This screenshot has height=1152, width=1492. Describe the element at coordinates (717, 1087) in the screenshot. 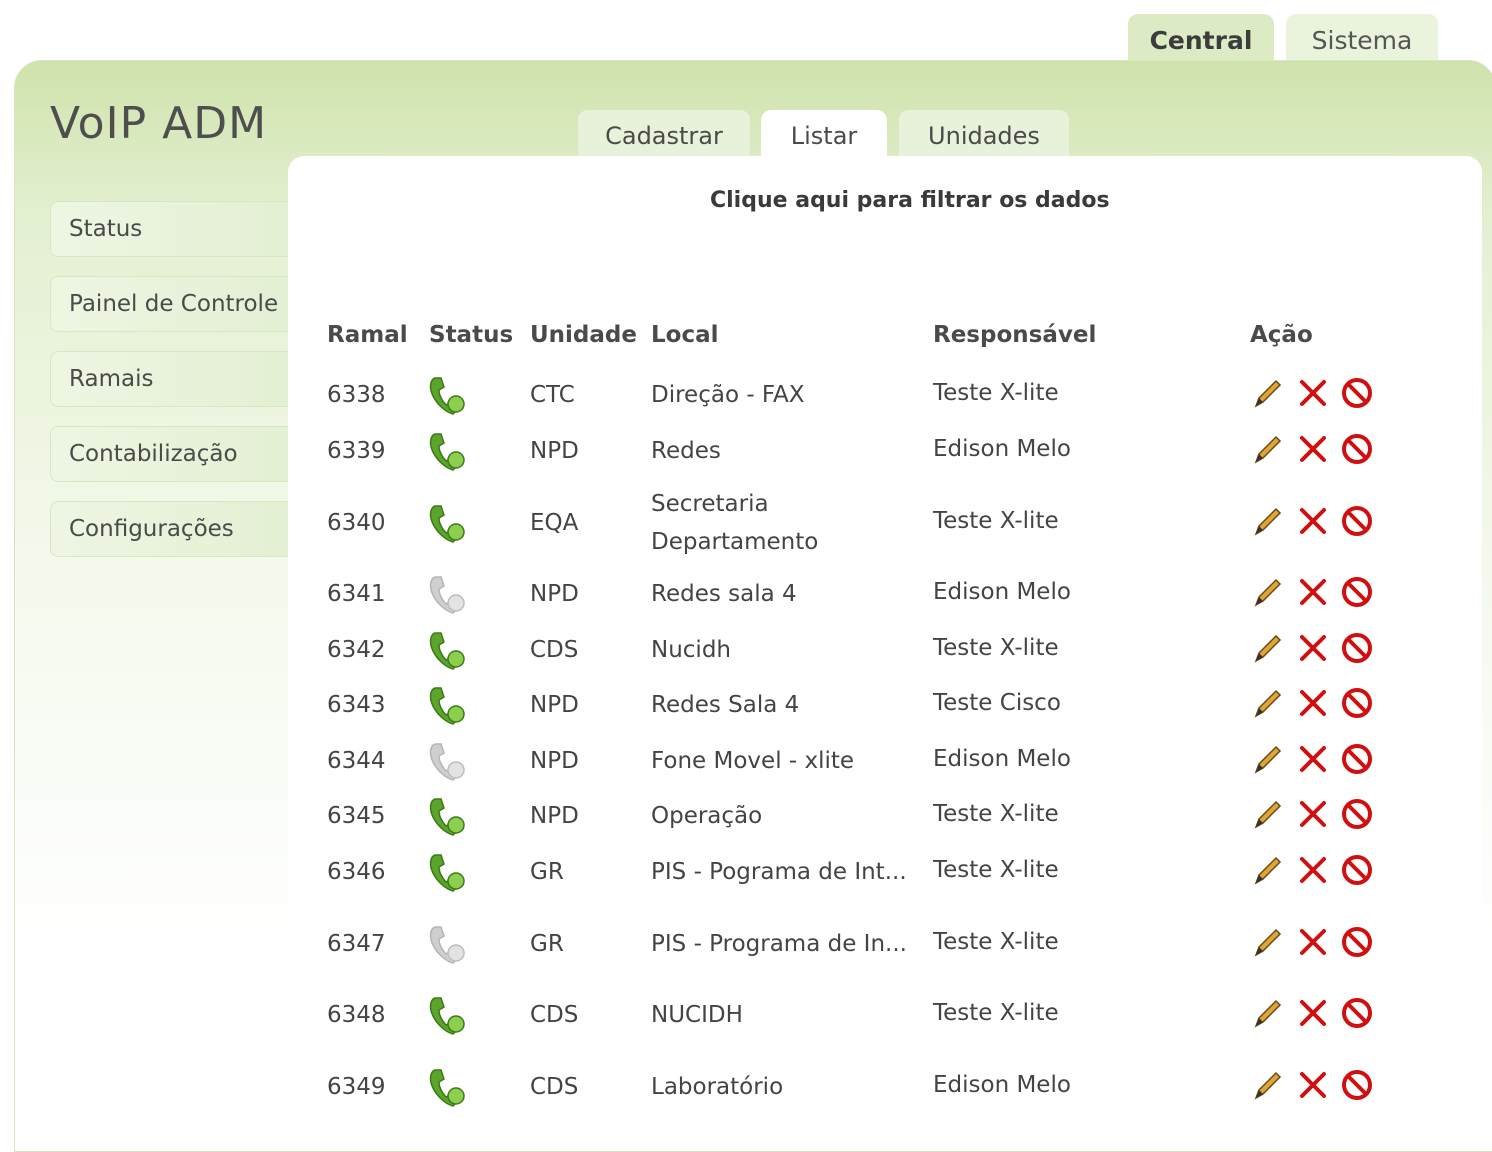

I see `local-cell: Laboratório` at that location.